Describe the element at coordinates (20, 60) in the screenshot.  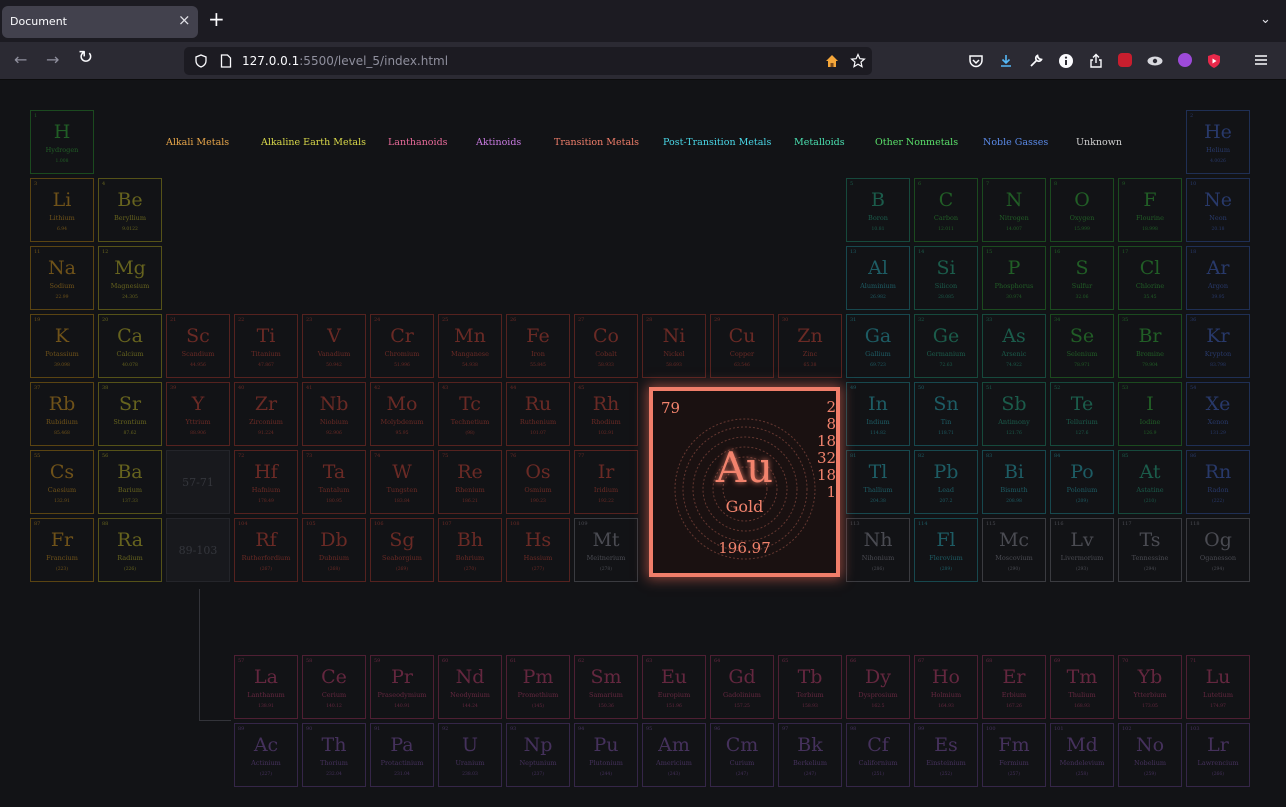
I see `back-icon: ←` at that location.